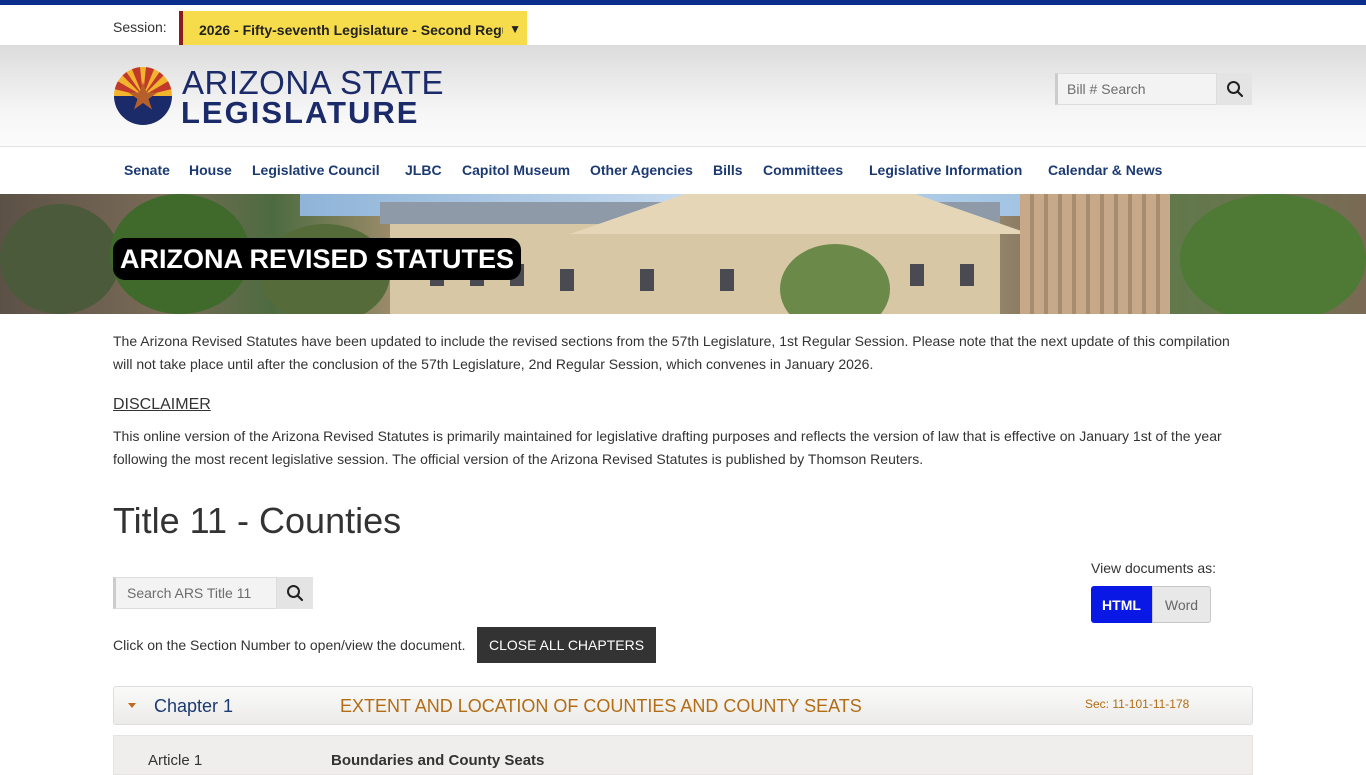 The width and height of the screenshot is (1366, 775). I want to click on nav-legislative-council: Legislative Council, so click(316, 170).